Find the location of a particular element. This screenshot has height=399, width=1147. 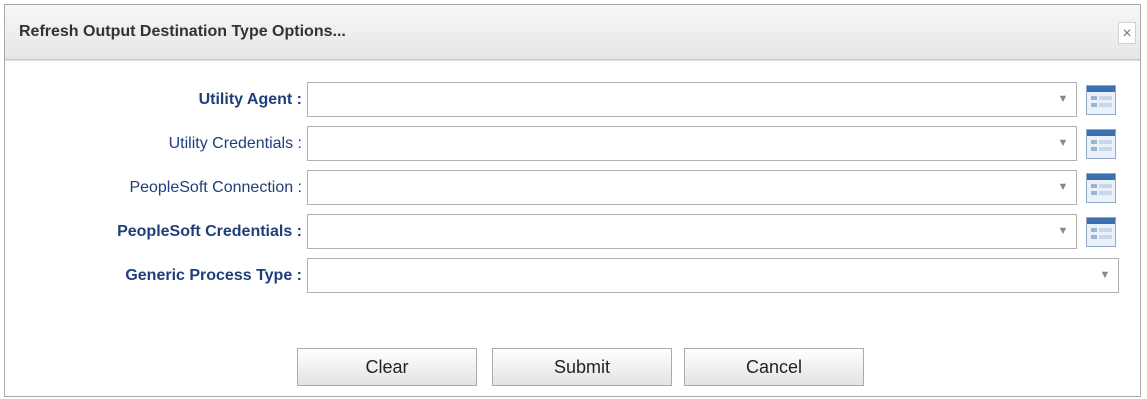

utility-credentials-select: ▼ is located at coordinates (692, 143).